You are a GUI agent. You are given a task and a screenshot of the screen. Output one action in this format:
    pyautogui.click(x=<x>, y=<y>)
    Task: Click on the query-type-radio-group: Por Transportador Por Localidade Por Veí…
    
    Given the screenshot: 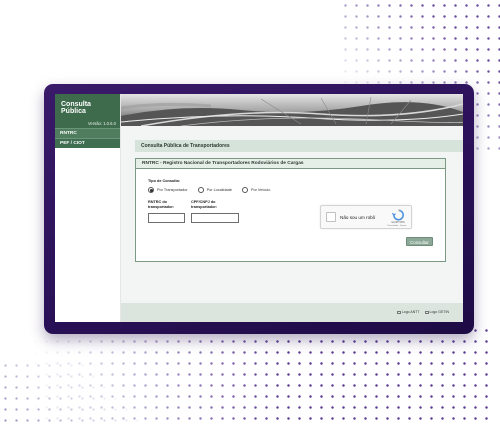 What is the action you would take?
    pyautogui.click(x=209, y=190)
    